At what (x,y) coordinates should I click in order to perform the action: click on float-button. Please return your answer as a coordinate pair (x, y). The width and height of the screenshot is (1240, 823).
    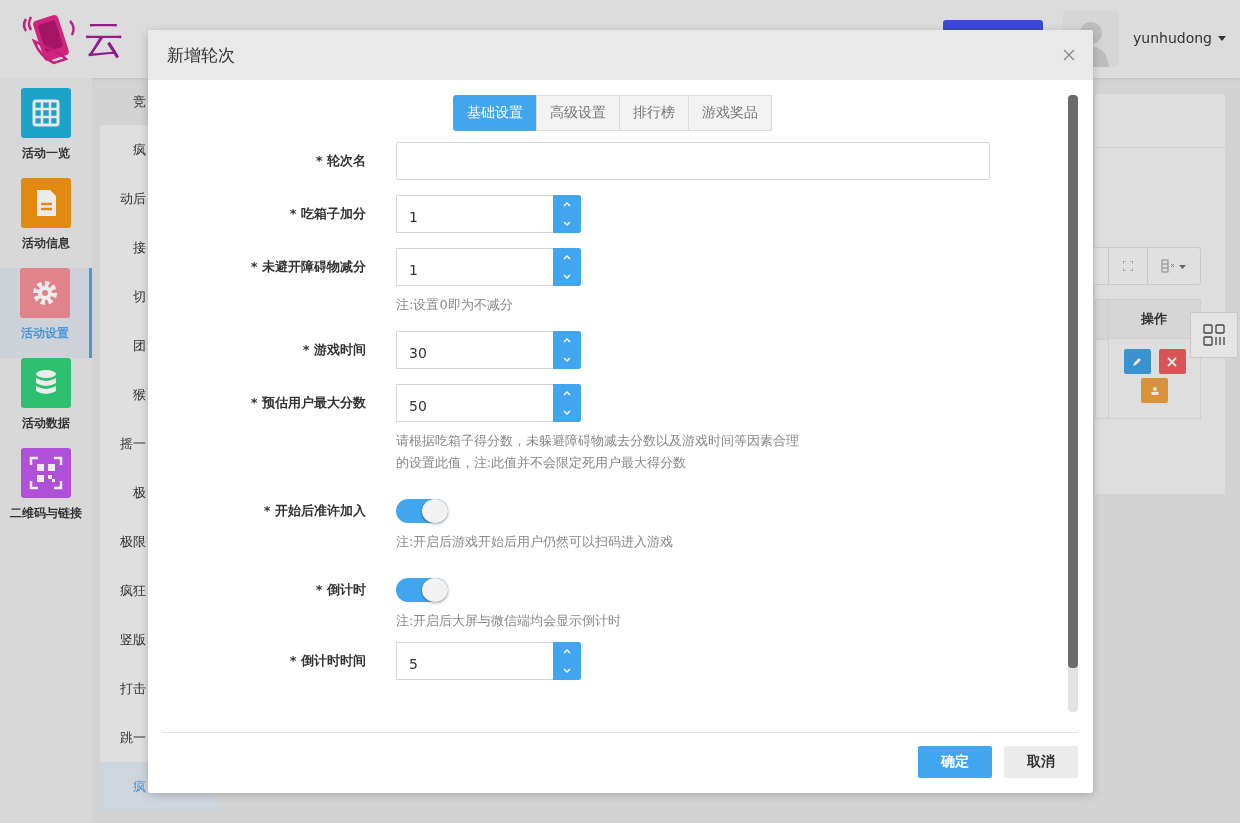
    Looking at the image, I should click on (1214, 335).